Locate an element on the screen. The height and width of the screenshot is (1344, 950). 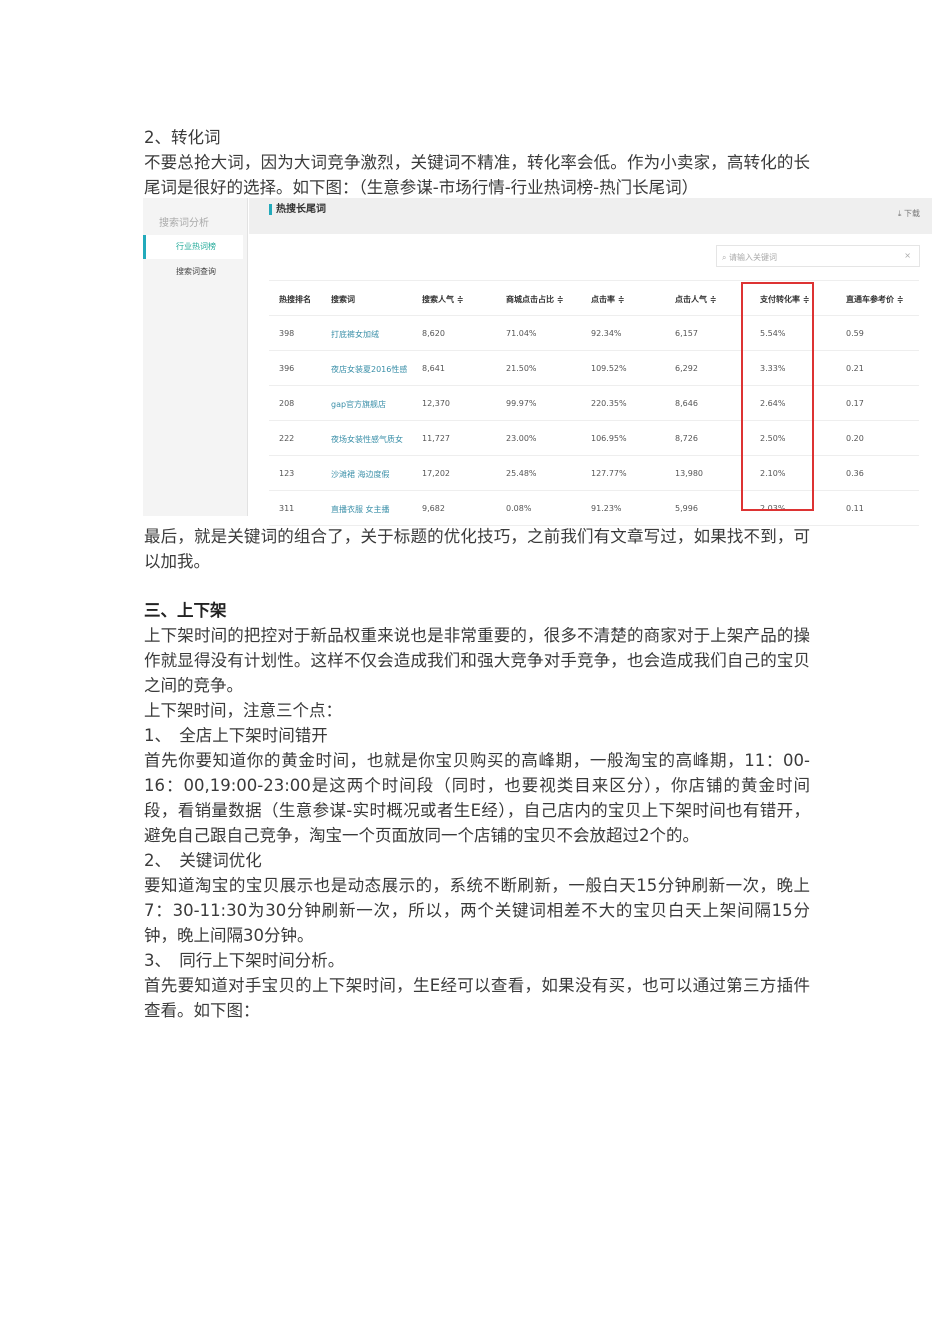
table-cell: 6,292 is located at coordinates (686, 368).